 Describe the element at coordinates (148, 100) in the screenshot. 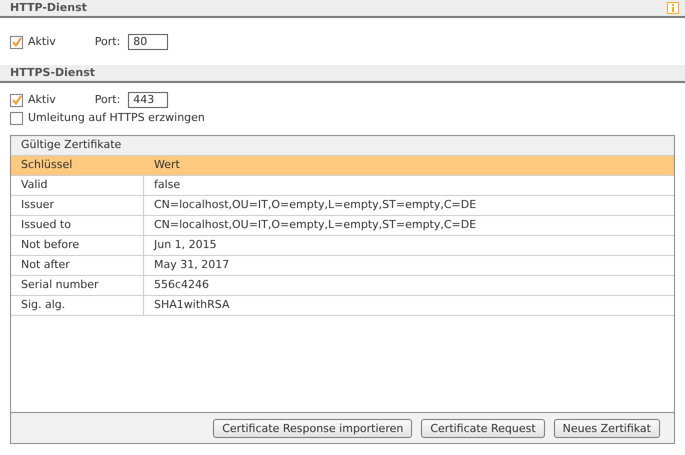

I see `port-field: 443` at that location.